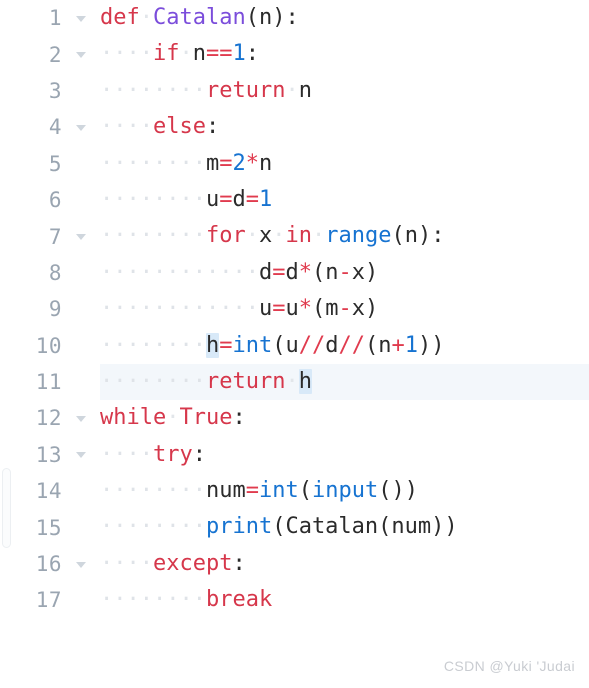  I want to click on builtin-token: print, so click(239, 527).